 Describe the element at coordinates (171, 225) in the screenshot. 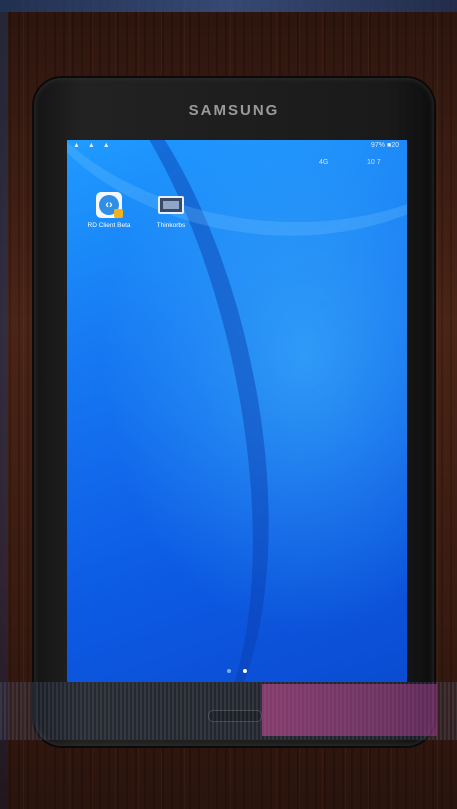

I see `app-label: Thinkorbs` at that location.